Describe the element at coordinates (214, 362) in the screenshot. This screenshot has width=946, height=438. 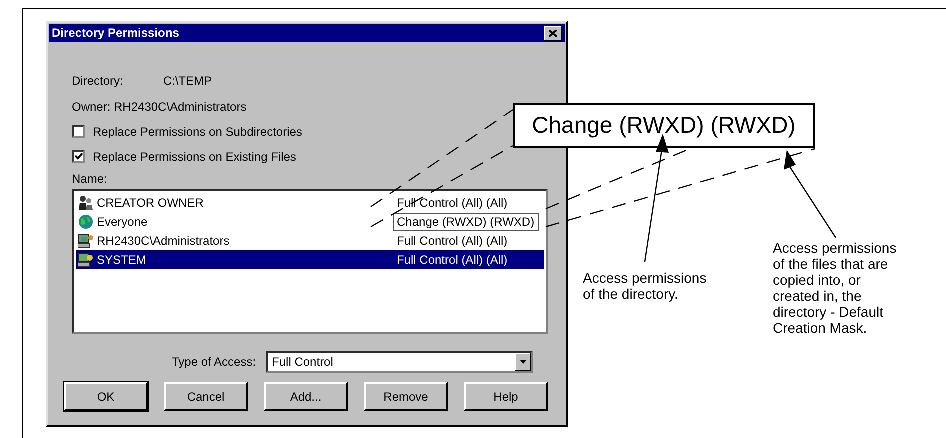
I see `access-type-label: Type of Access:` at that location.